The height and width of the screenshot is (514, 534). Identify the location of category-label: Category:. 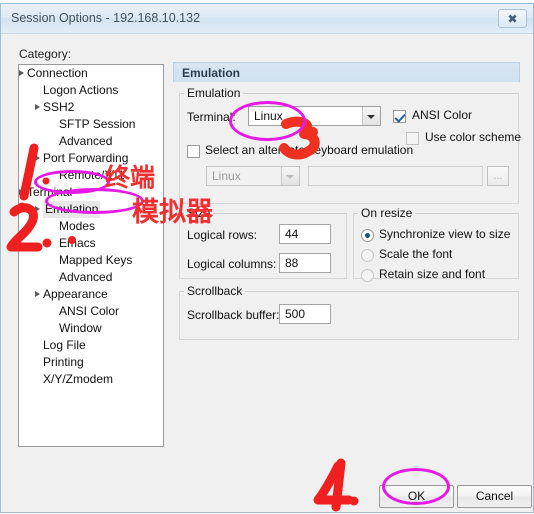
(45, 54).